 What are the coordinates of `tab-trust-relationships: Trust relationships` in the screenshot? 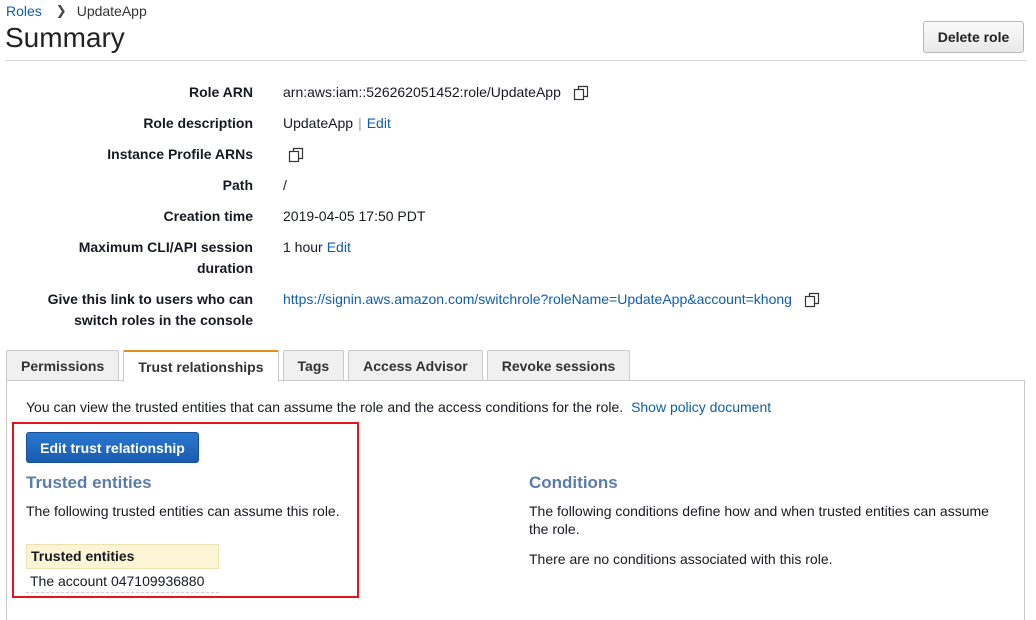 It's located at (201, 366).